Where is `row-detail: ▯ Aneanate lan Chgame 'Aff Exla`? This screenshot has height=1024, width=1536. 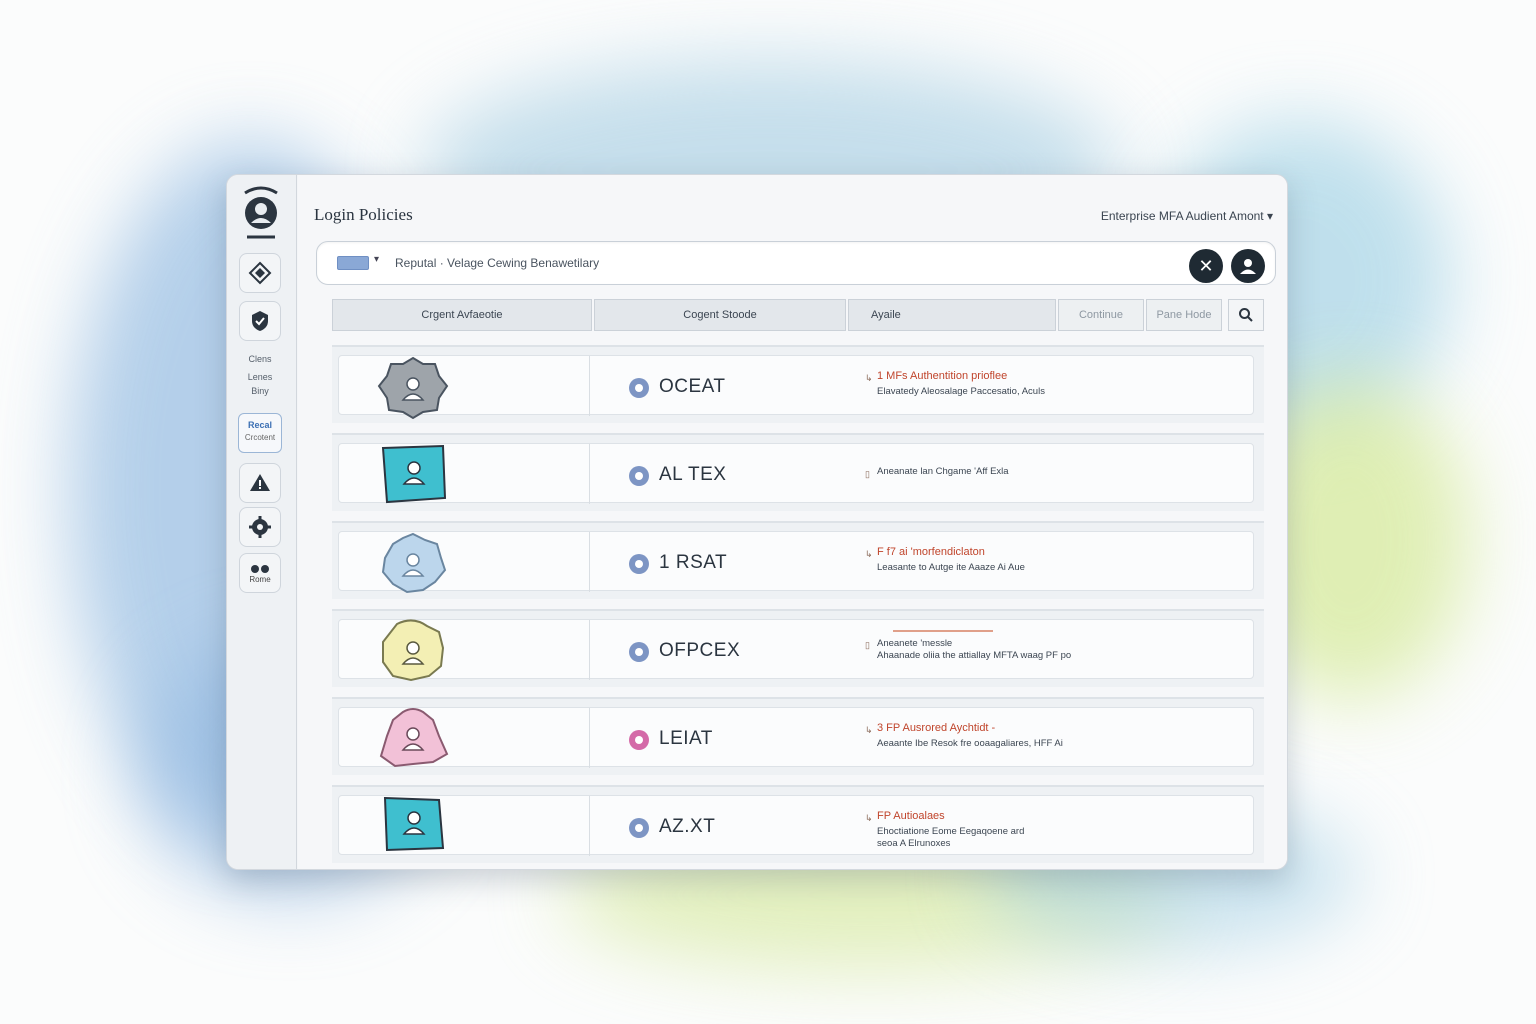 row-detail: ▯ Aneanate lan Chgame 'Aff Exla is located at coordinates (1051, 472).